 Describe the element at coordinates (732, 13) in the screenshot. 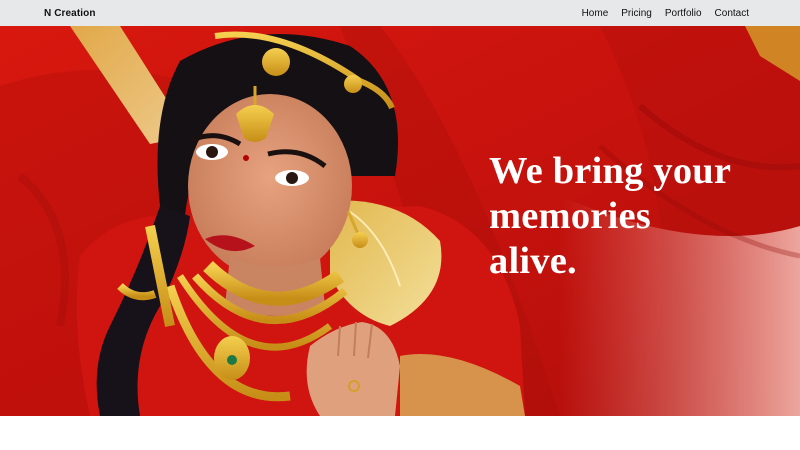

I see `nav-link-contact: Contact` at that location.